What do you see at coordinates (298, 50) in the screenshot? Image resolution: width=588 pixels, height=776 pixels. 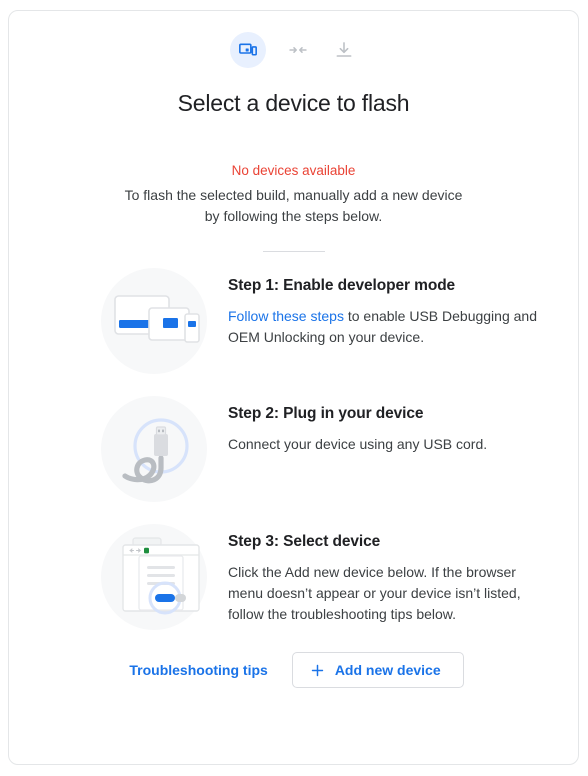 I see `compress-arrows-icon` at bounding box center [298, 50].